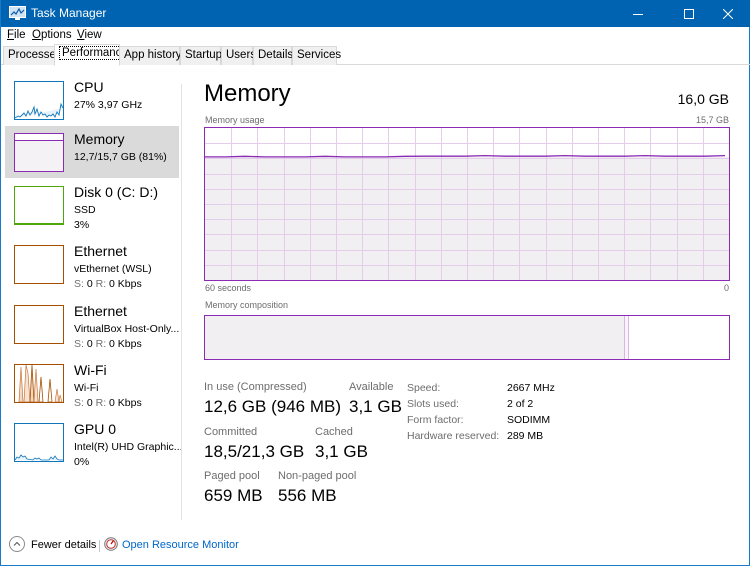 The width and height of the screenshot is (750, 566). Describe the element at coordinates (529, 420) in the screenshot. I see `form-factor-value: SODIMM` at that location.